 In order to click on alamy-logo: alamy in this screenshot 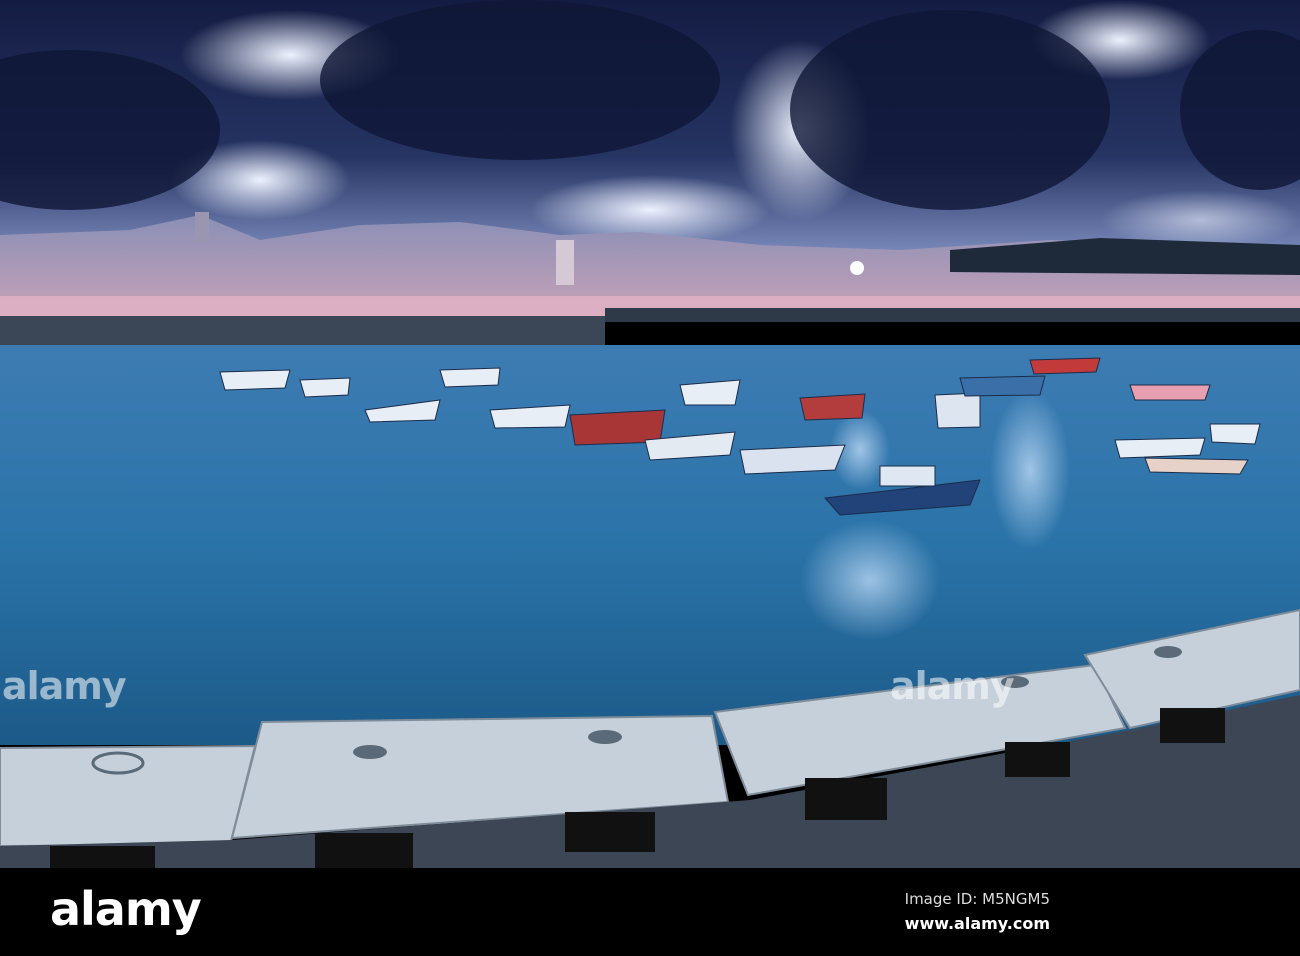, I will do `click(126, 909)`.